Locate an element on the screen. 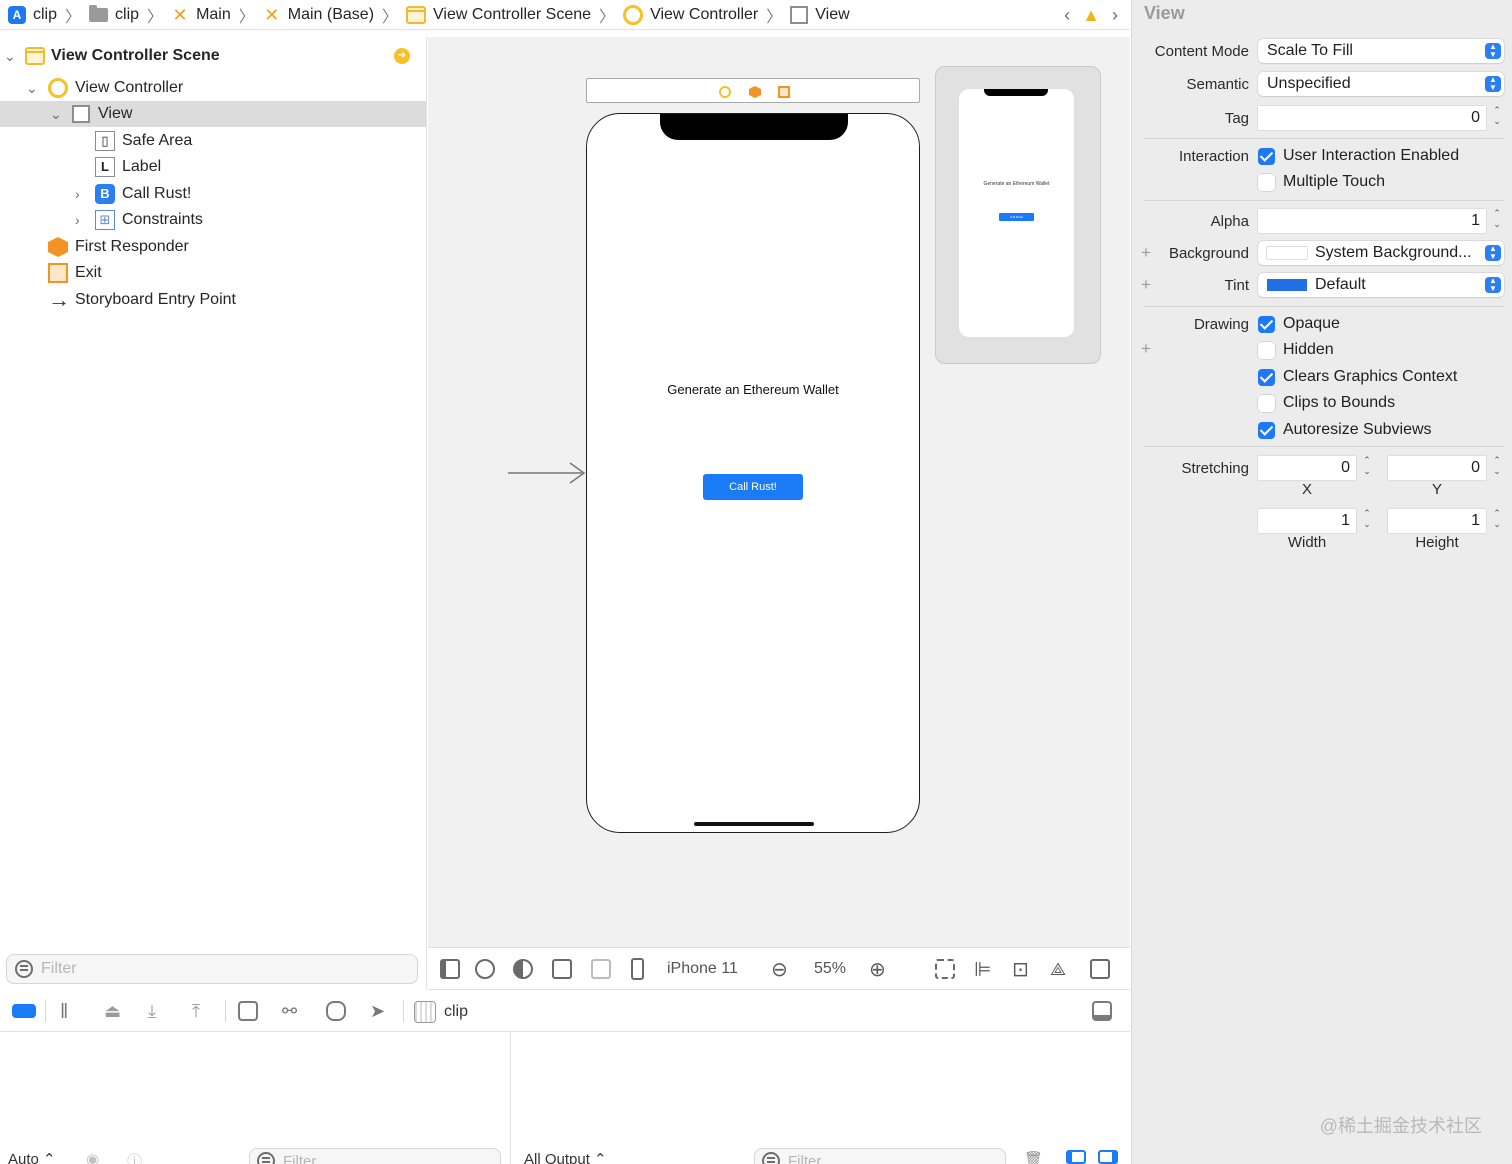 This screenshot has height=1164, width=1512. info-icon: ⓘ is located at coordinates (134, 1157).